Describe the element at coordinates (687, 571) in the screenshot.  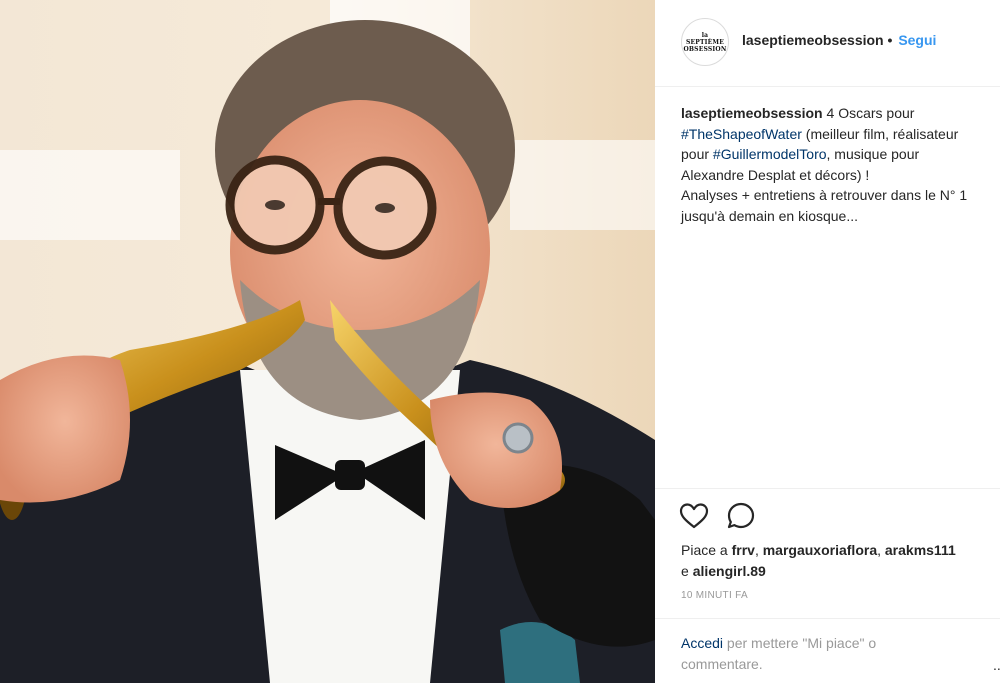
I see `likes-and: e` at that location.